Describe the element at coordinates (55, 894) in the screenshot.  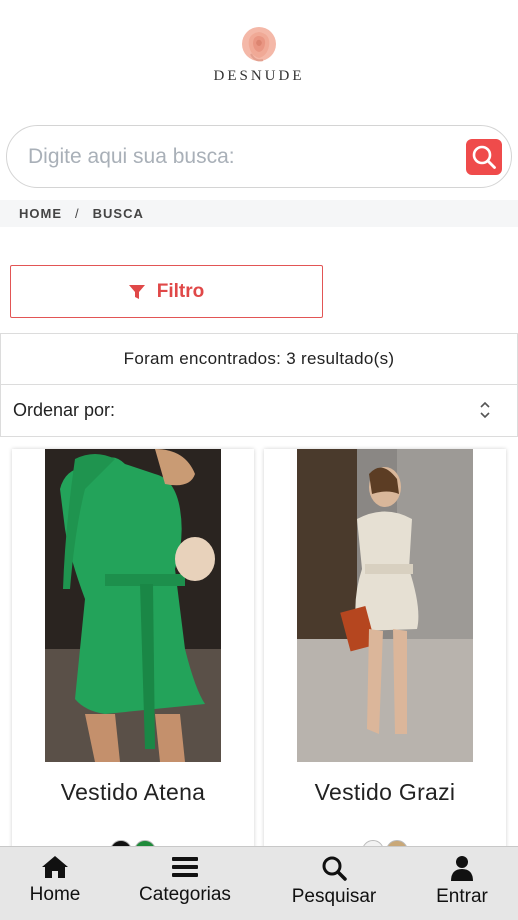
I see `nav-home-label: Home` at that location.